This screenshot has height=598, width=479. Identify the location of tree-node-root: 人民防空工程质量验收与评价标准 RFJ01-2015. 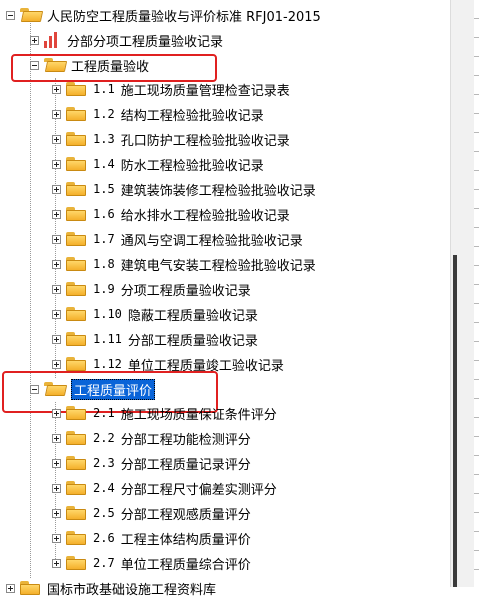
(163, 15).